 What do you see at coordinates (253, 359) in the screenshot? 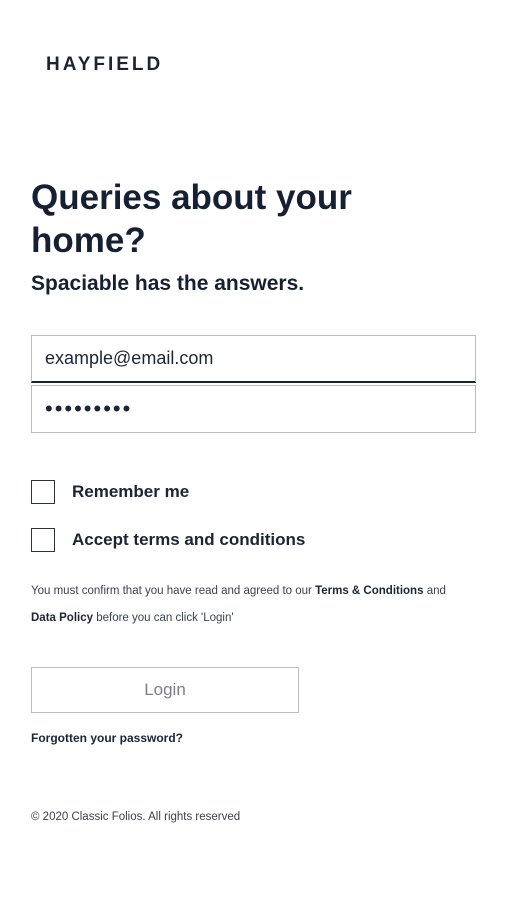
I see `email-field` at bounding box center [253, 359].